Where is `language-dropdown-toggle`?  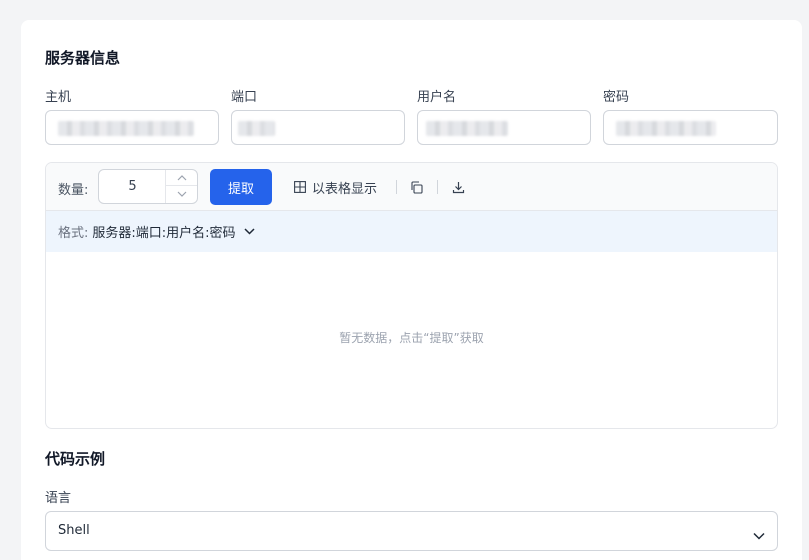 language-dropdown-toggle is located at coordinates (759, 534).